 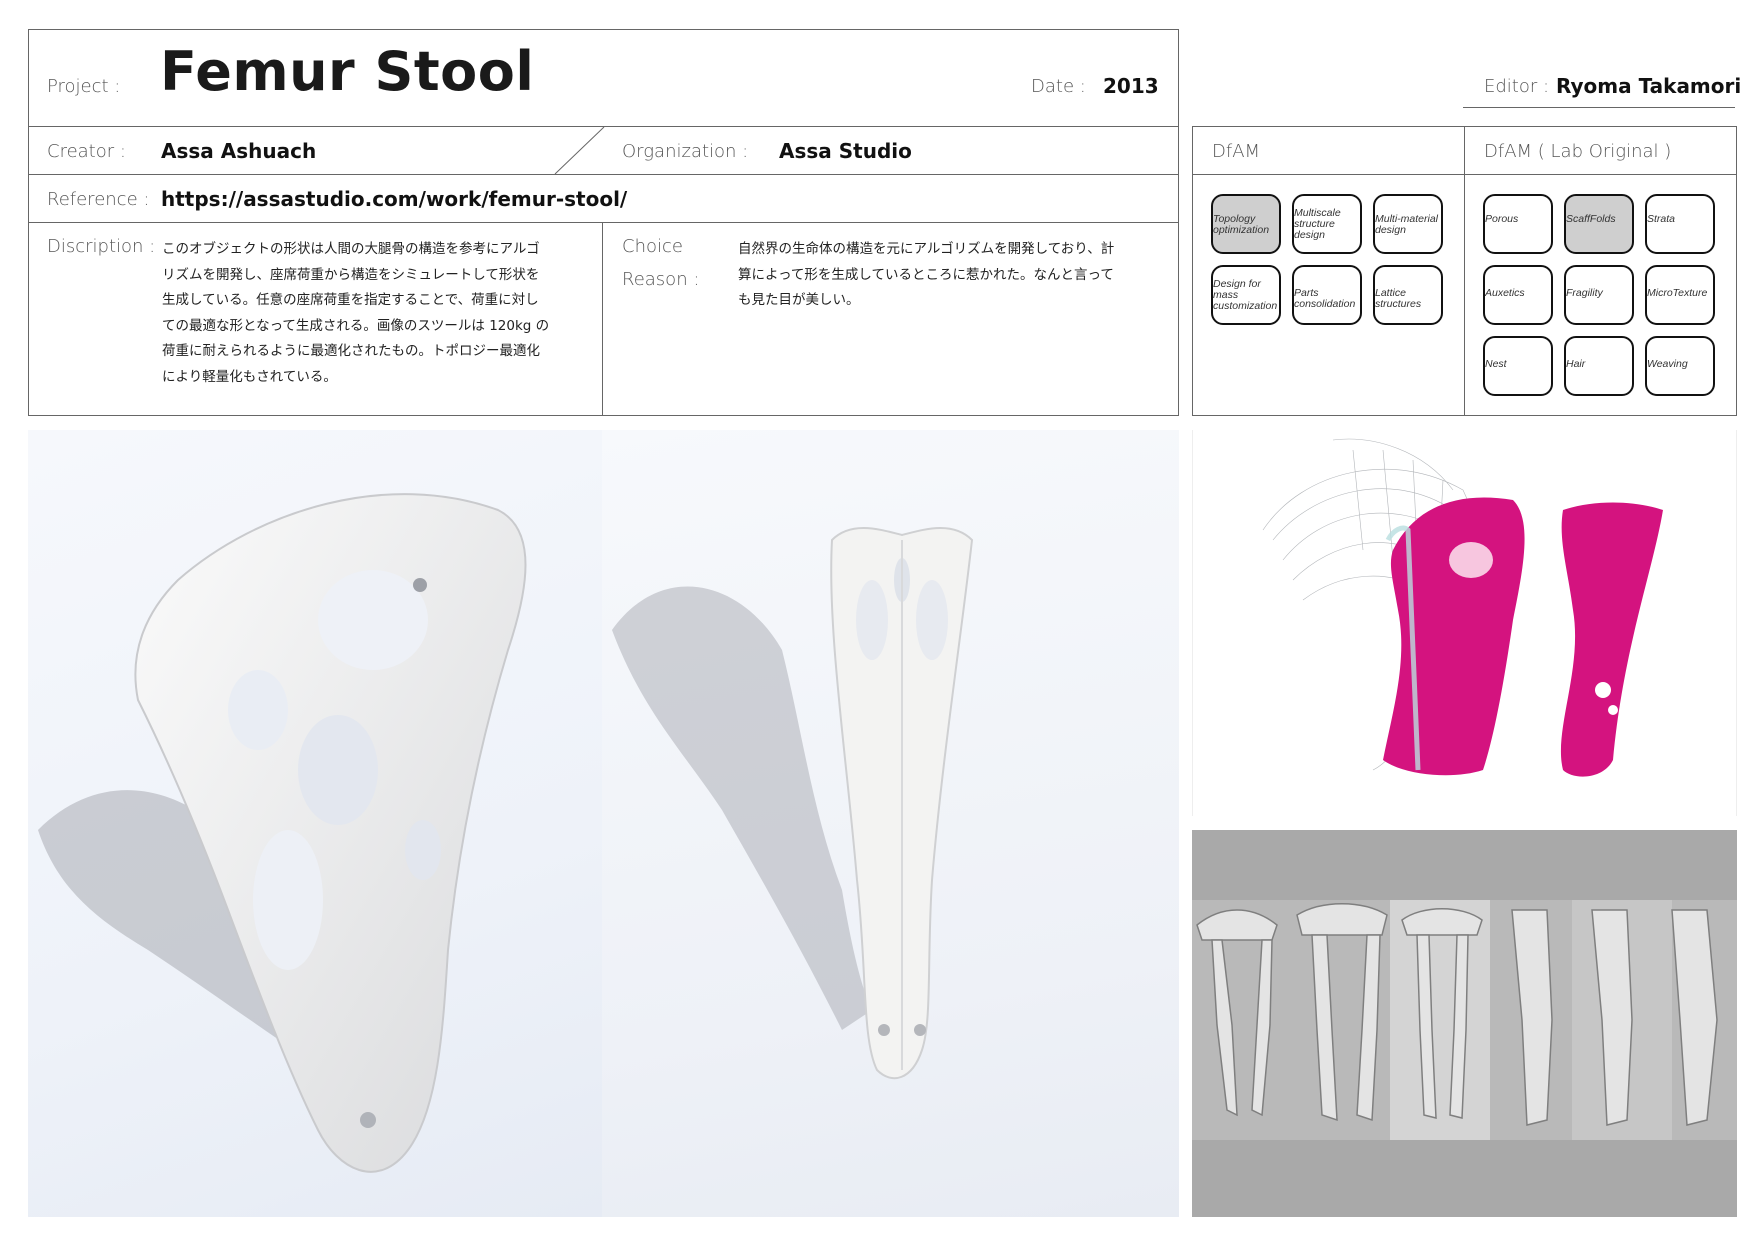 I want to click on dfam-lab-header: DfAM ( Lab Original ), so click(x=1578, y=151).